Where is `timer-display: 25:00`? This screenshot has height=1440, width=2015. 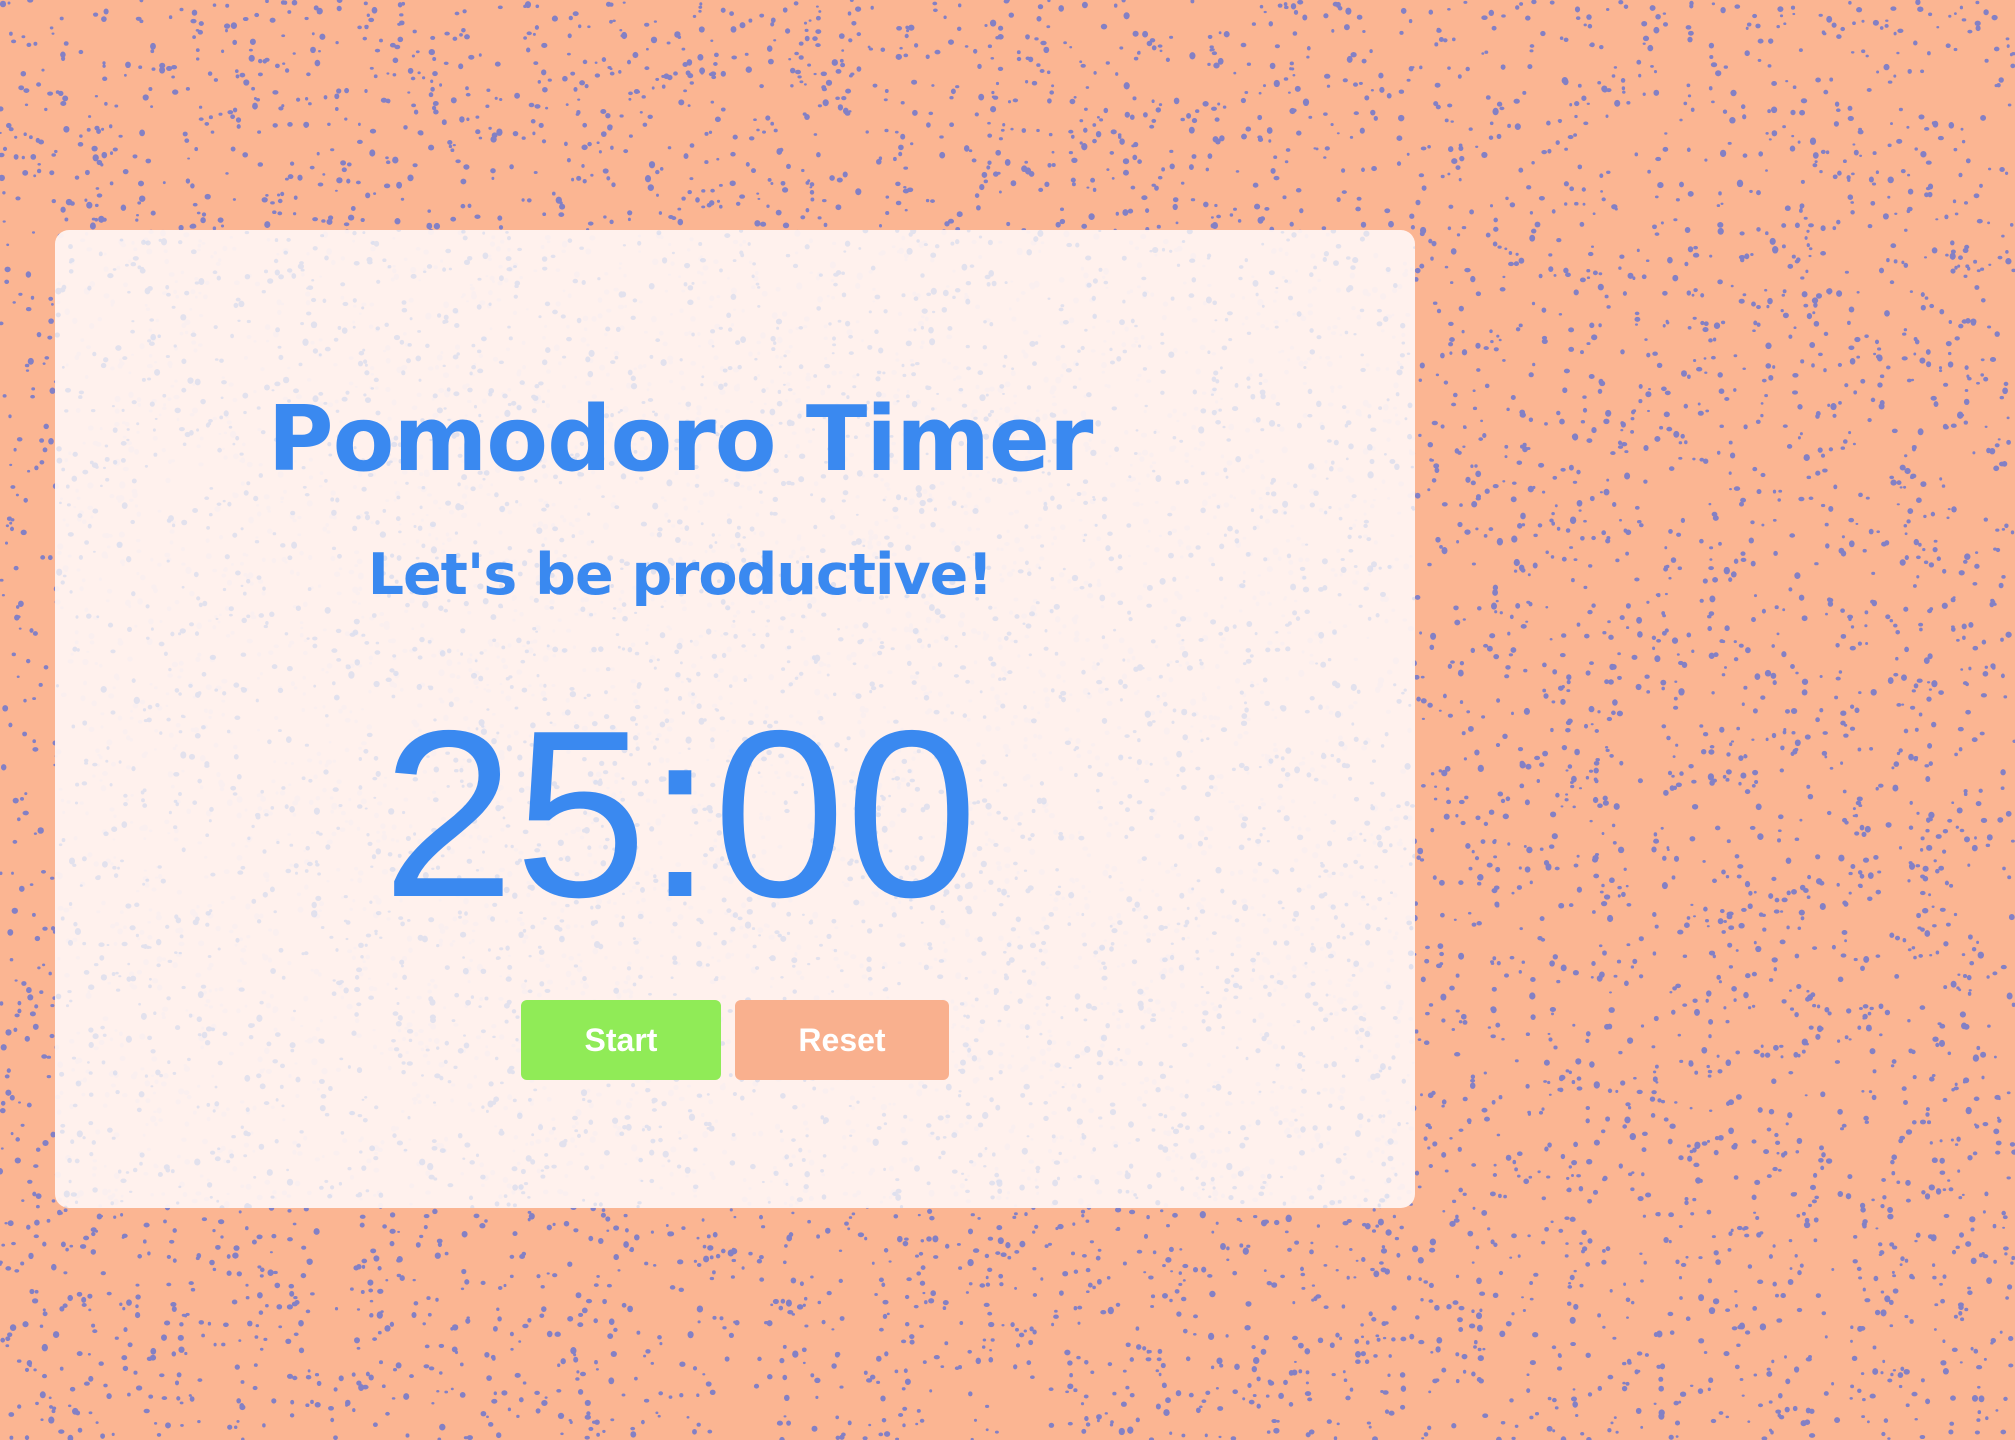 timer-display: 25:00 is located at coordinates (680, 814).